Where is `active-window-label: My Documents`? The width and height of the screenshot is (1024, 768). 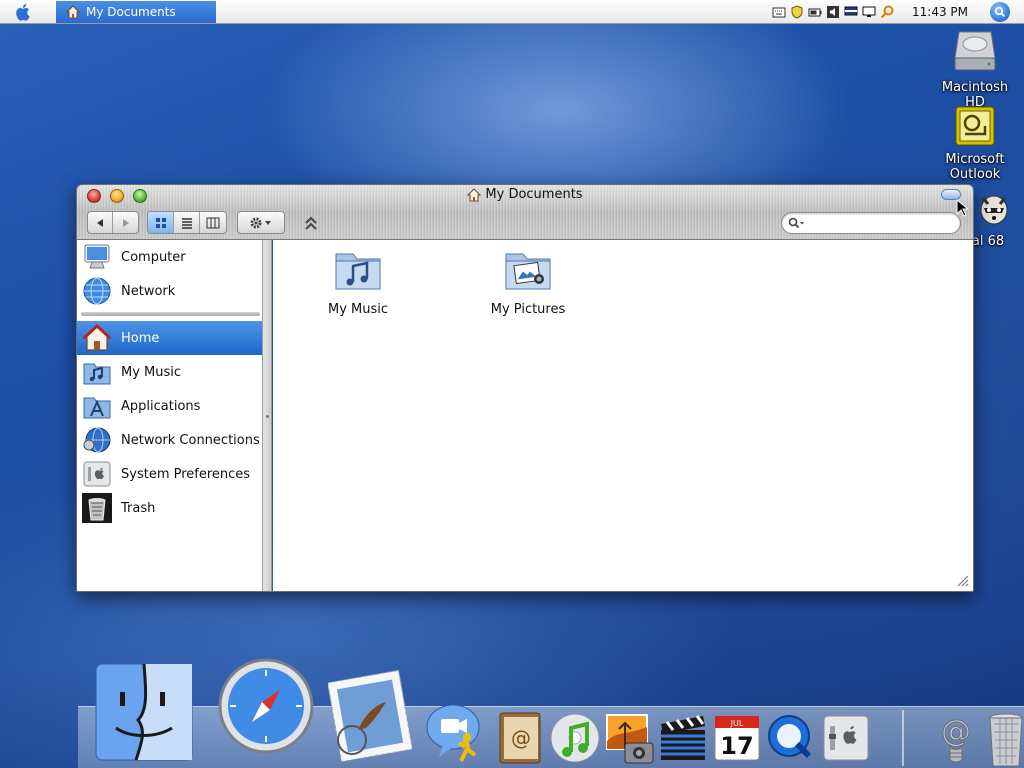 active-window-label: My Documents is located at coordinates (131, 11).